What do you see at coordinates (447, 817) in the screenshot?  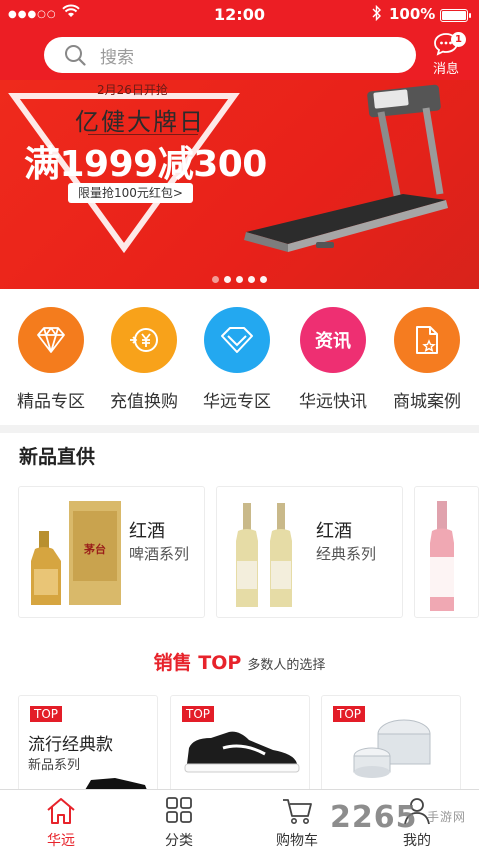 I see `watermark-site: 手游网` at bounding box center [447, 817].